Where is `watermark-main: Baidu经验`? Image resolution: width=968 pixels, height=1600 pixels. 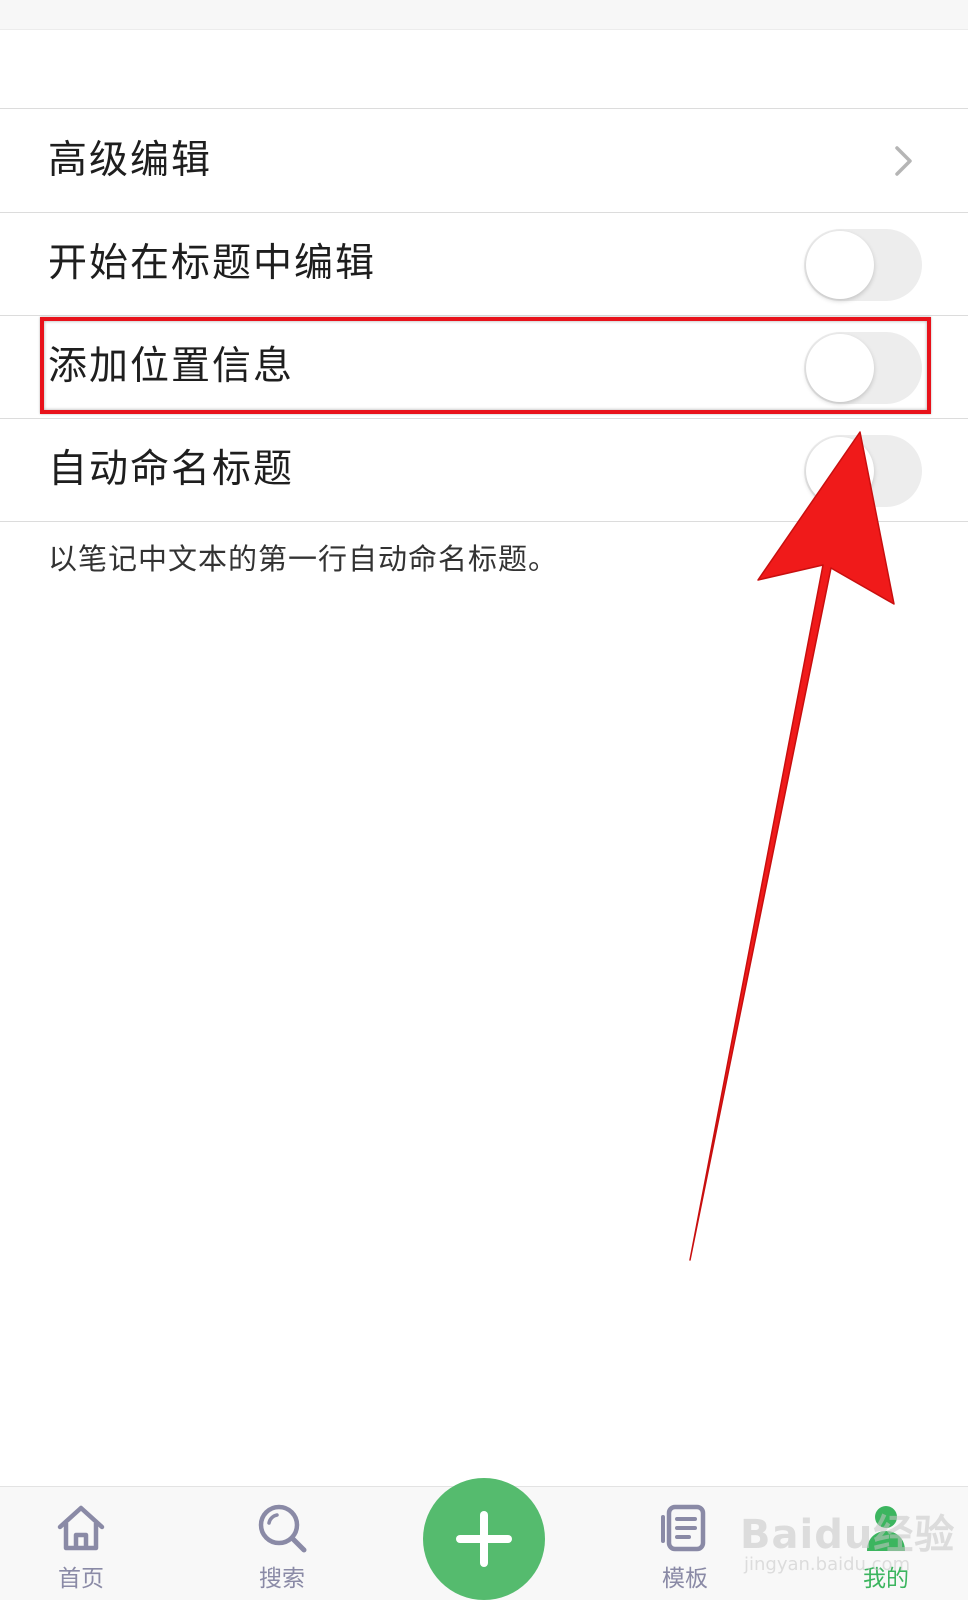 watermark-main: Baidu经验 is located at coordinates (848, 1535).